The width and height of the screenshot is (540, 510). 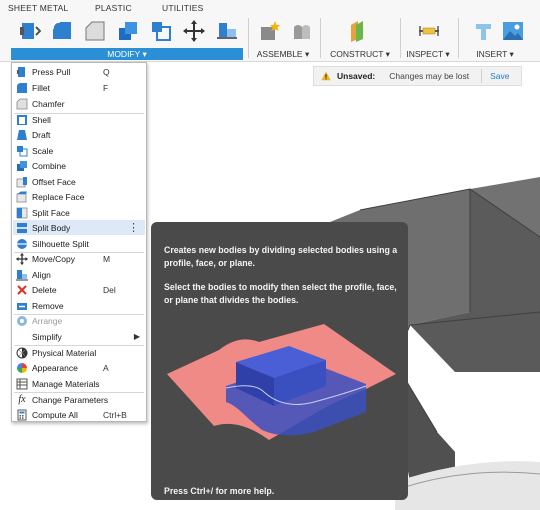 I want to click on menu-item-label: Arrange, so click(x=47, y=320).